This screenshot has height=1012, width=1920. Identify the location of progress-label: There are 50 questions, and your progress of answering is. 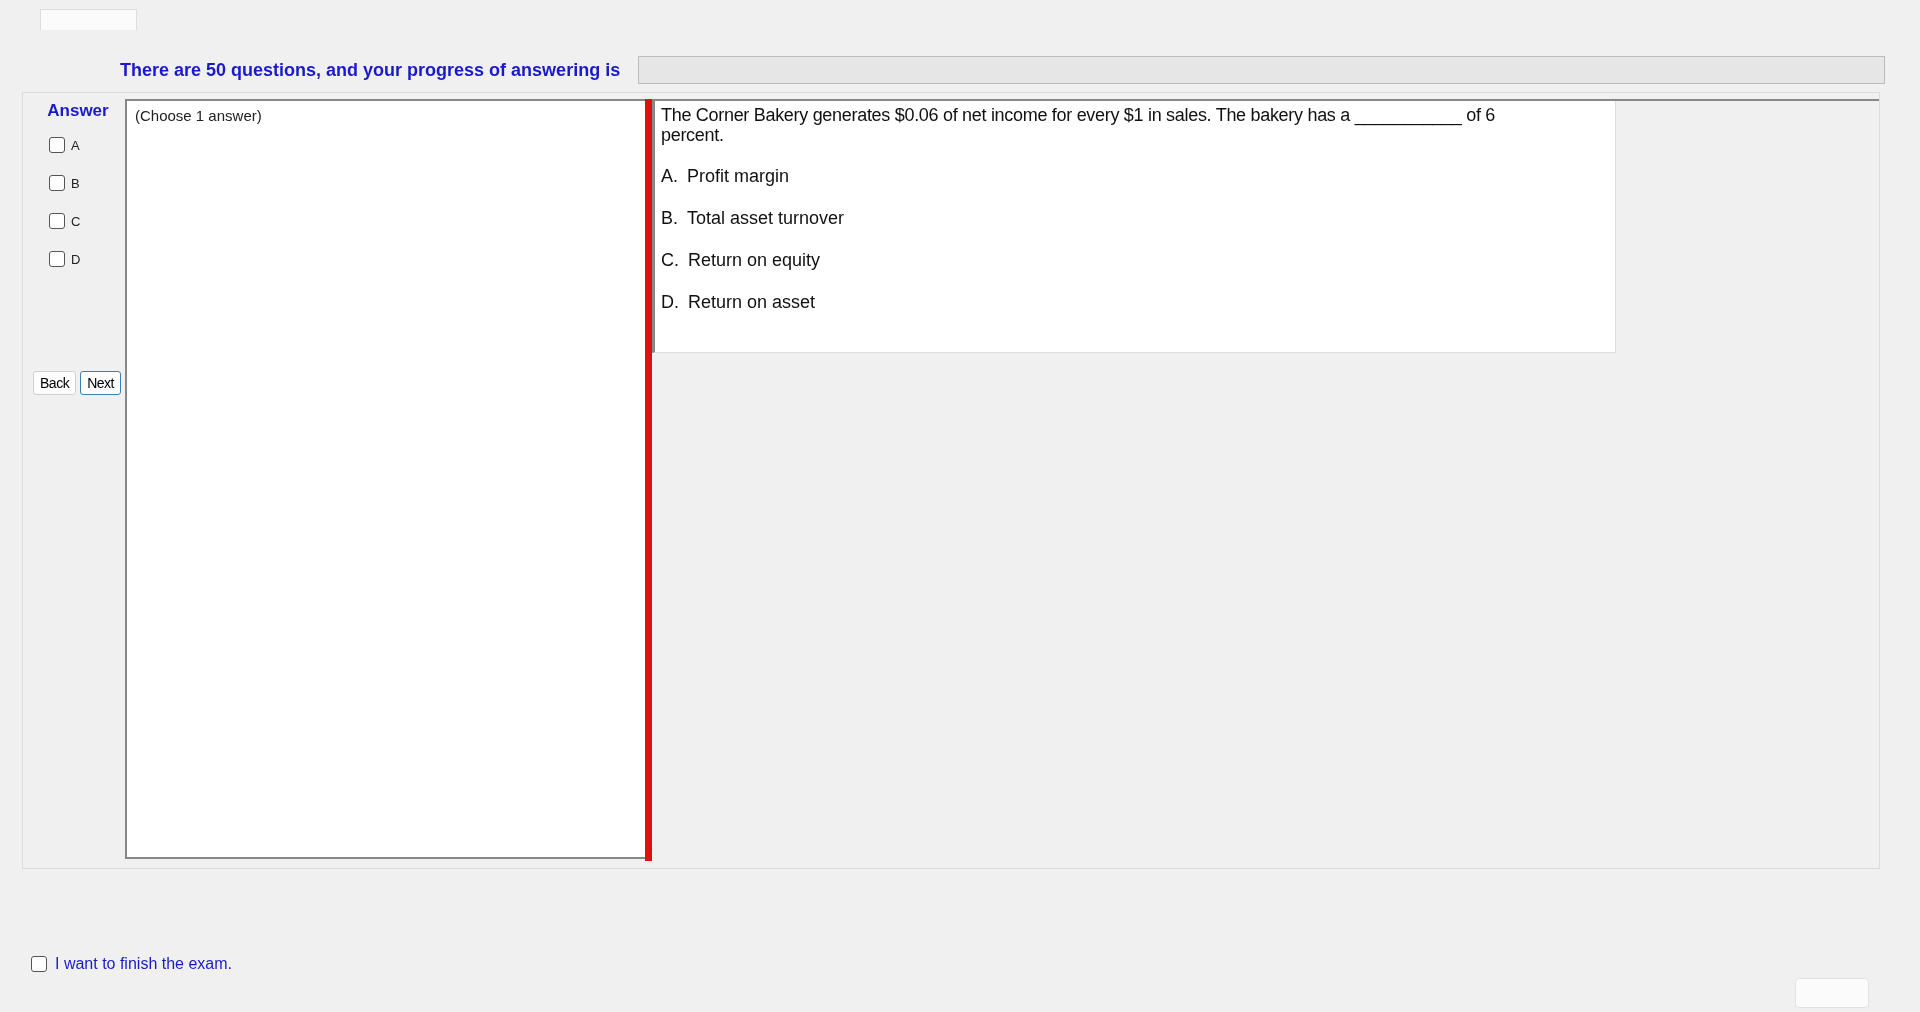
(370, 70).